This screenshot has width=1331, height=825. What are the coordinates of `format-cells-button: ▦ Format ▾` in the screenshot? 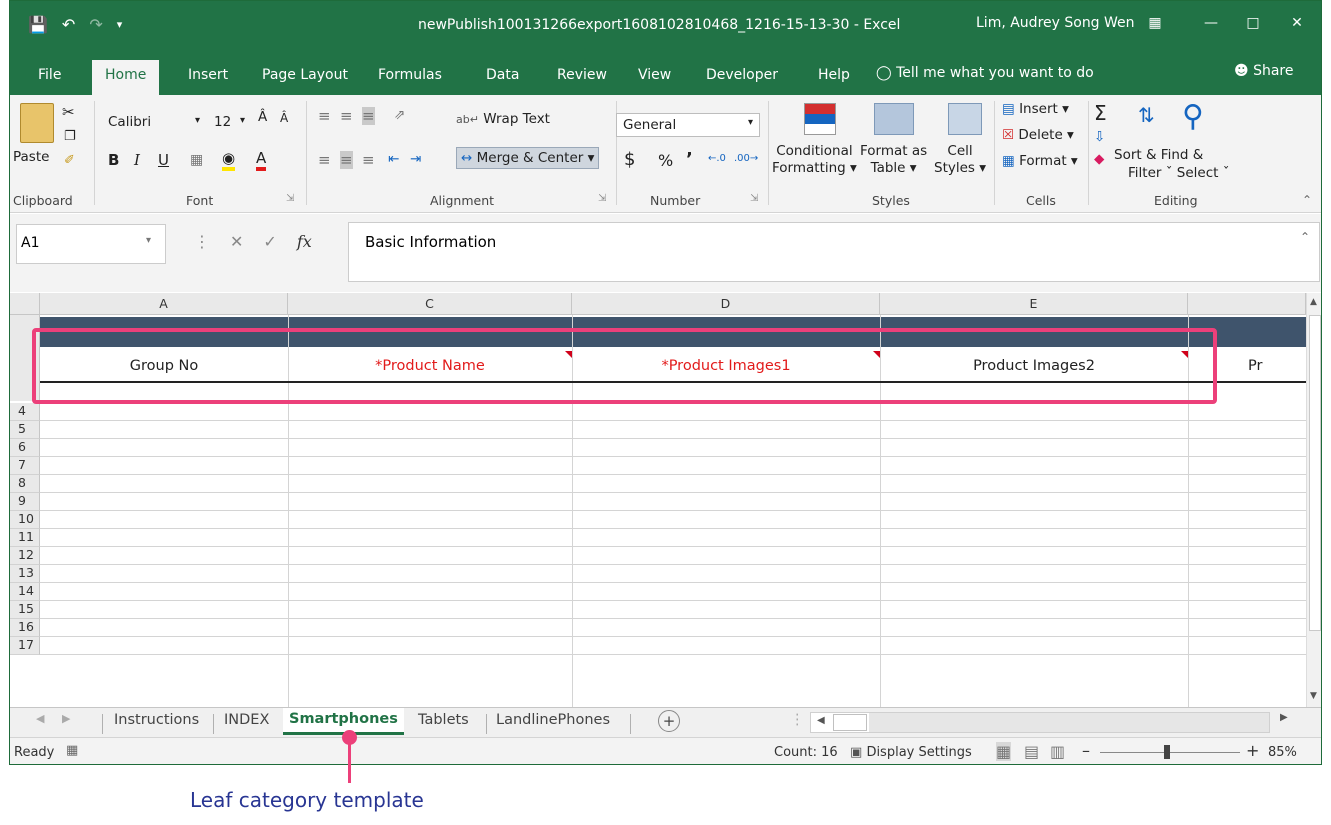 It's located at (1040, 161).